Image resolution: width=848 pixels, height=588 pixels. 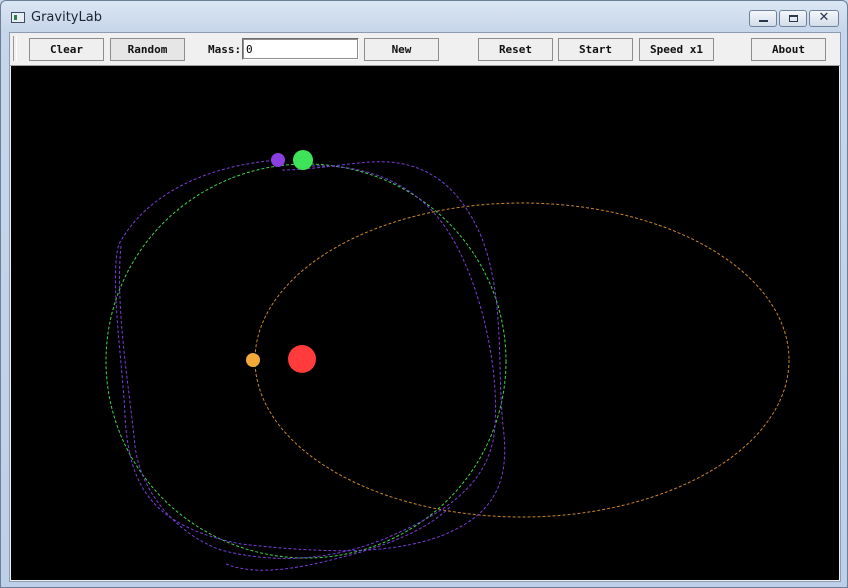 I want to click on purple-body, so click(x=278, y=160).